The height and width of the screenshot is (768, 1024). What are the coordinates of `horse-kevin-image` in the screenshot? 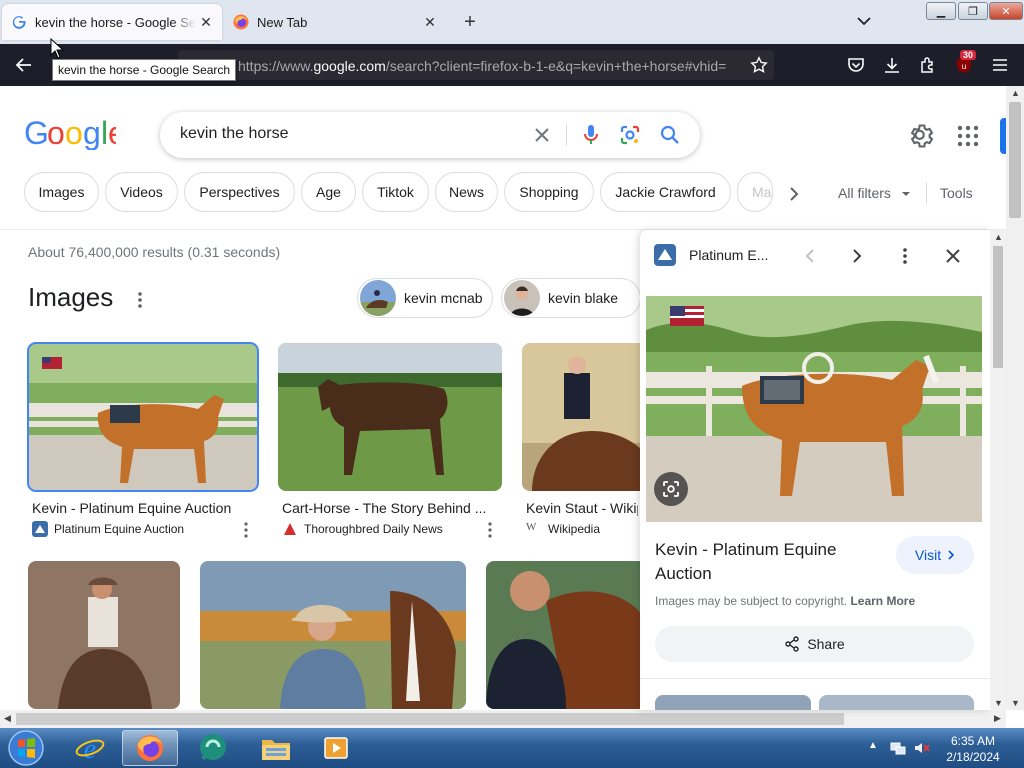 It's located at (143, 417).